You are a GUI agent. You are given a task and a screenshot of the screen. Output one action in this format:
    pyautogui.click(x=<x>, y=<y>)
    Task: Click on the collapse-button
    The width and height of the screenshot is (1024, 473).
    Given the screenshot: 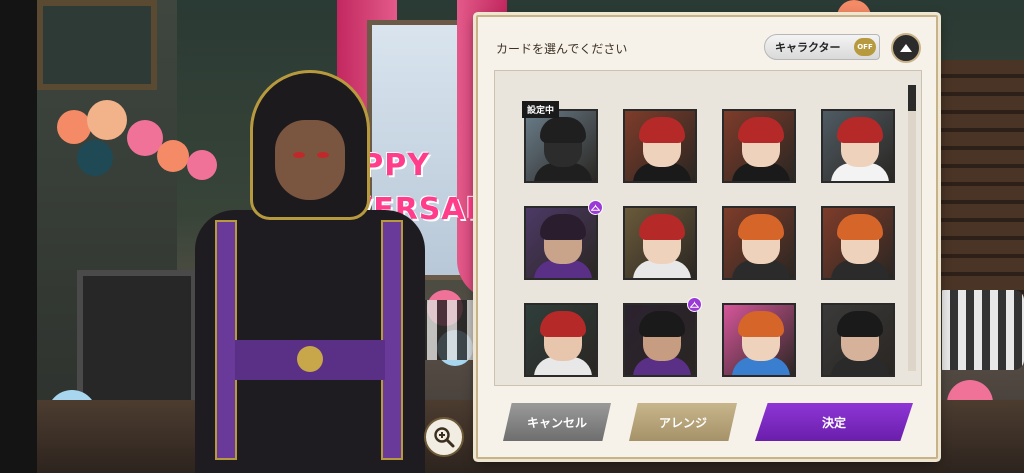 What is the action you would take?
    pyautogui.click(x=906, y=48)
    